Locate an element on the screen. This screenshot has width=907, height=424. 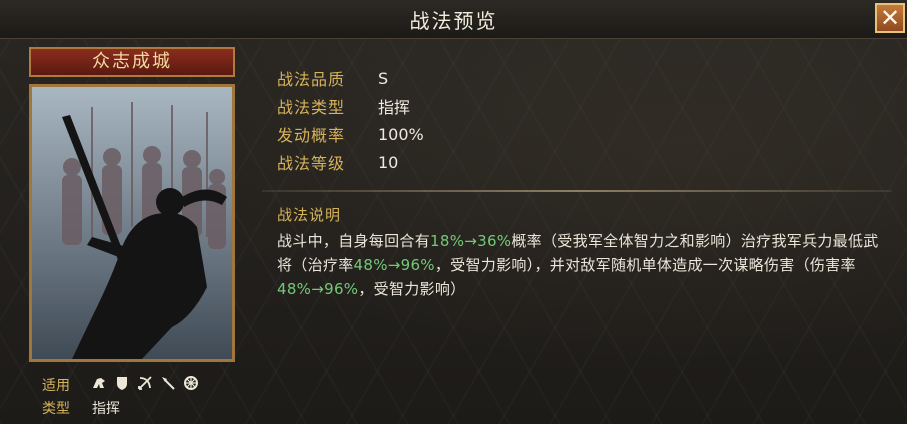
stat-row-type: 战法类型 指挥 is located at coordinates (350, 106).